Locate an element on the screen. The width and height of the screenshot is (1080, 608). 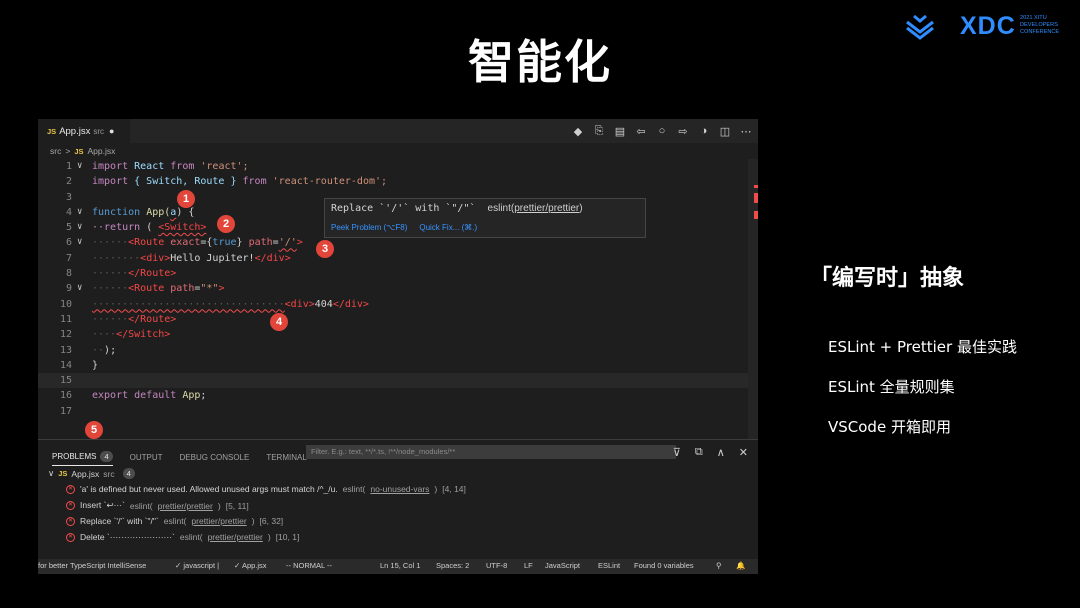
status-eol: LF is located at coordinates (528, 565).